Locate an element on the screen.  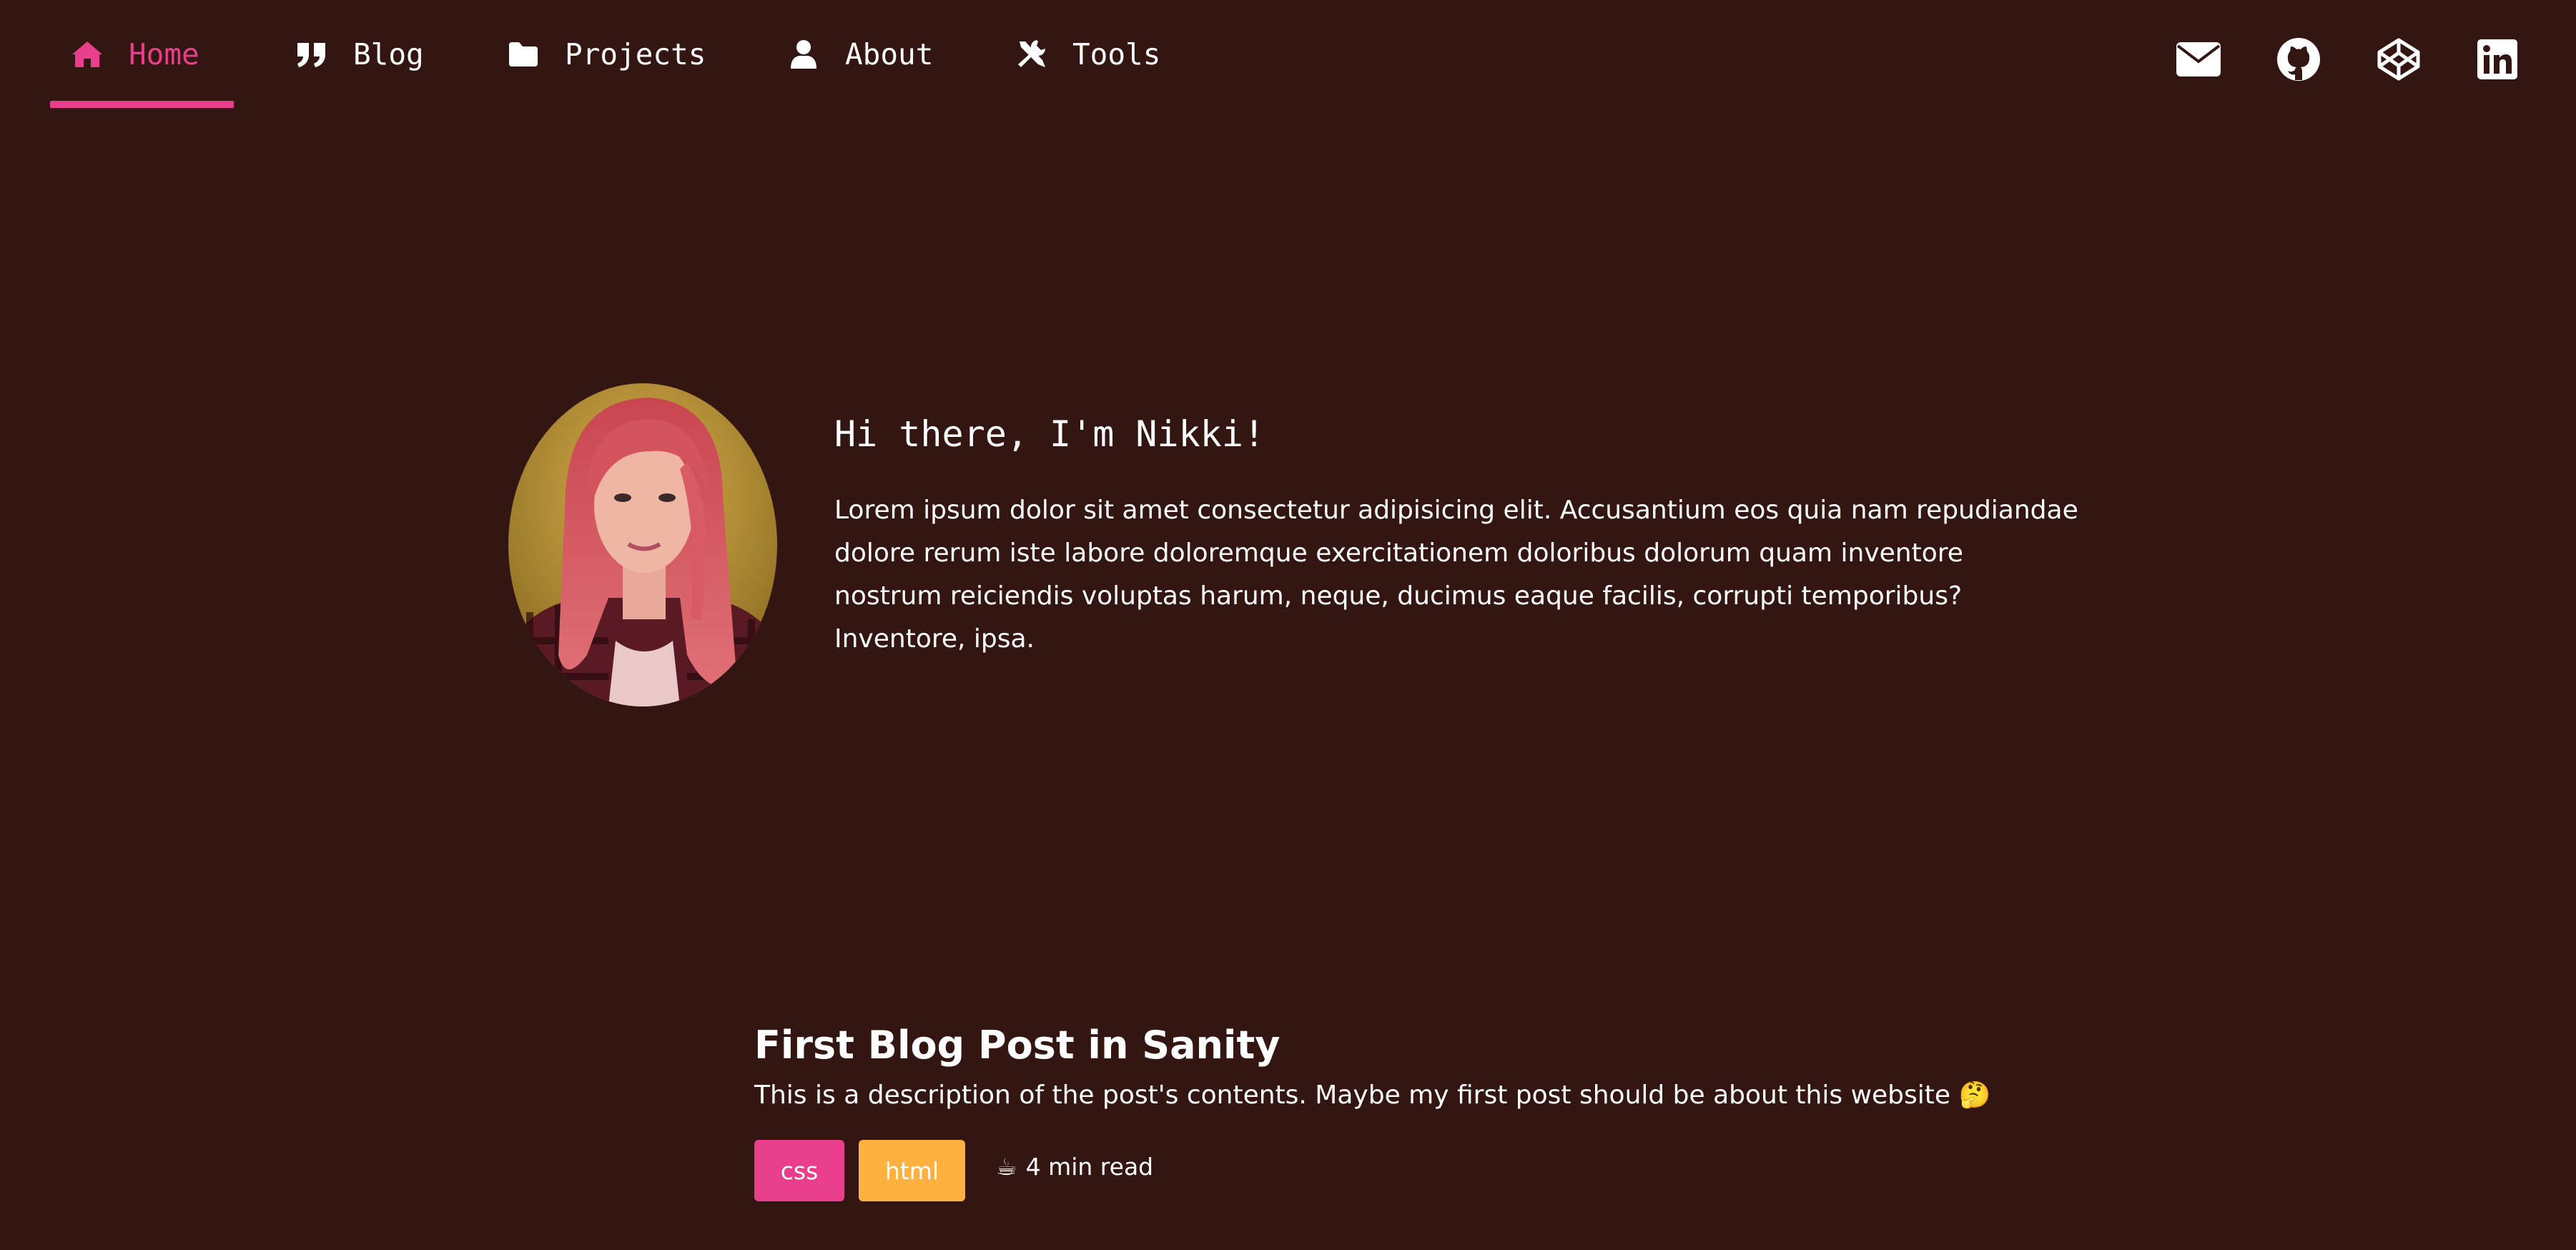
codepen-link is located at coordinates (2398, 60).